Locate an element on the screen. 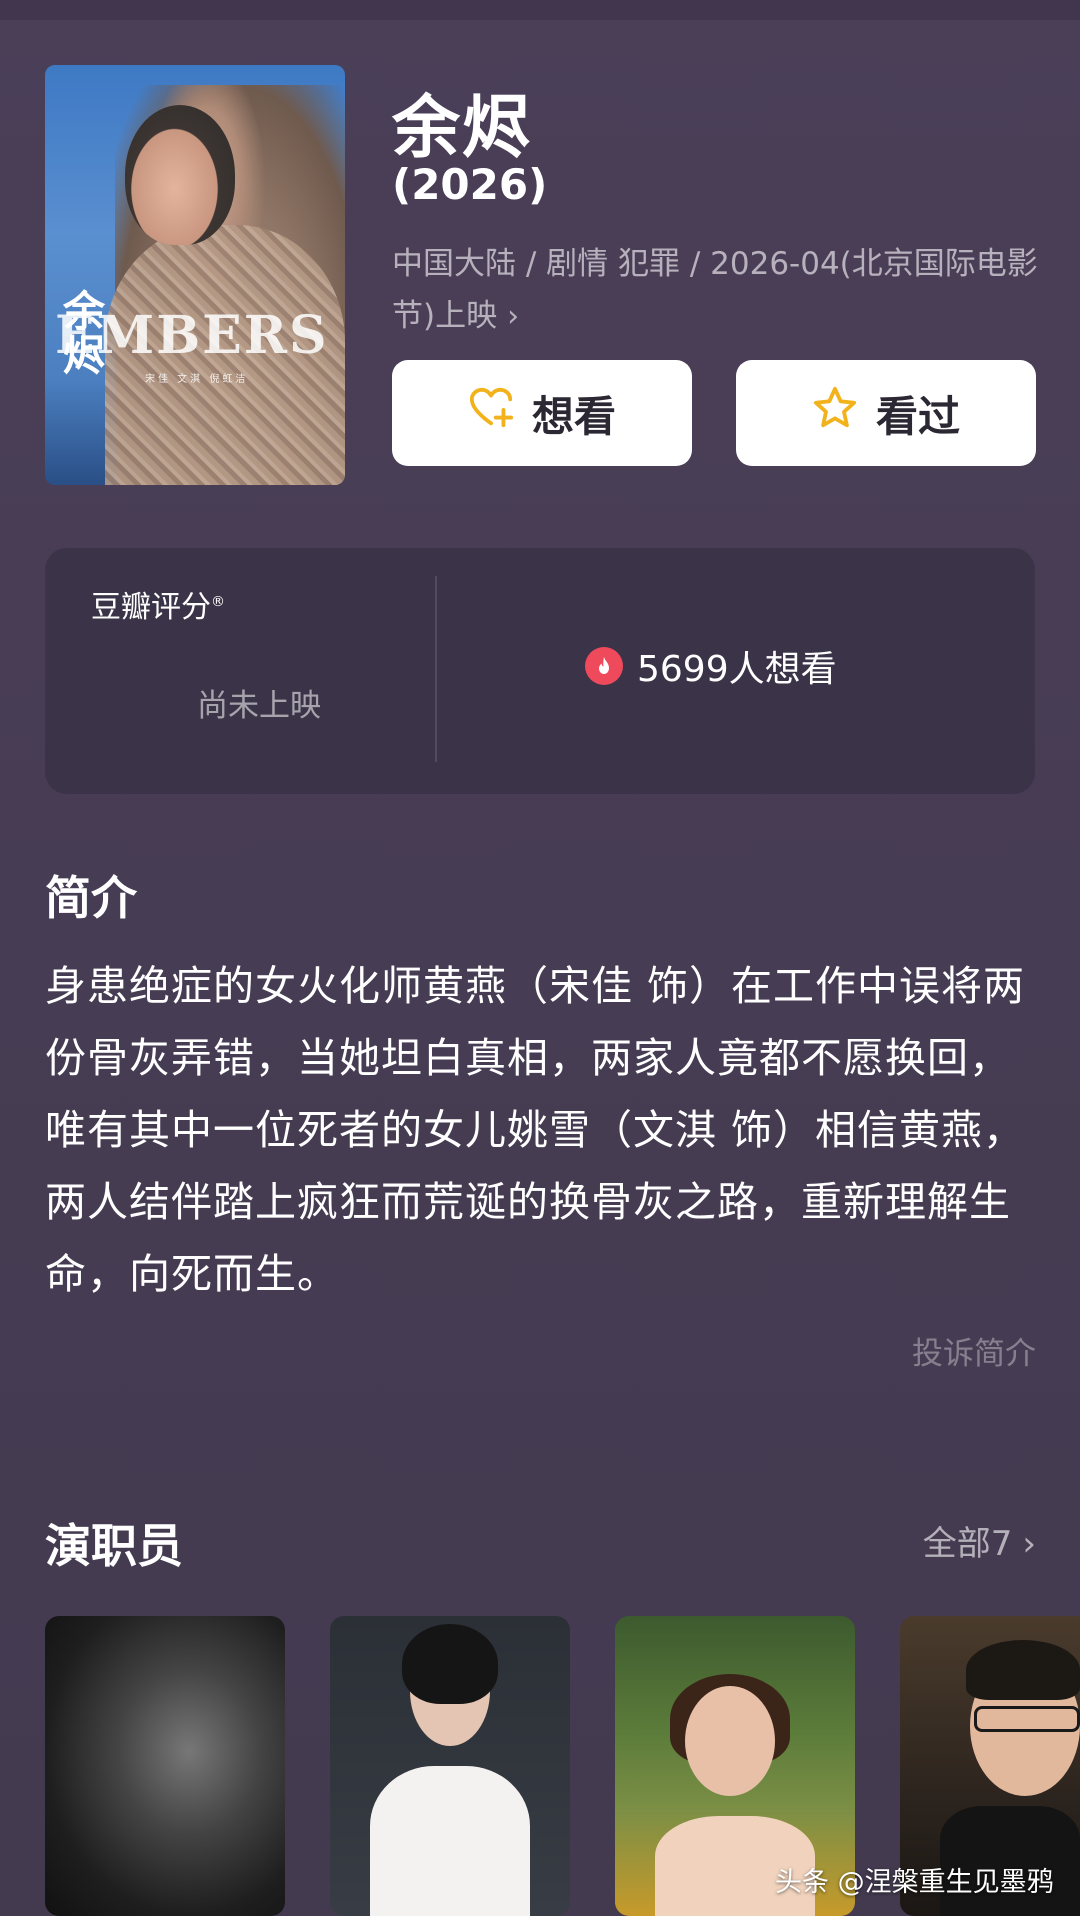 This screenshot has width=1080, height=1916. rating-status: 尚未上映 is located at coordinates (259, 706).